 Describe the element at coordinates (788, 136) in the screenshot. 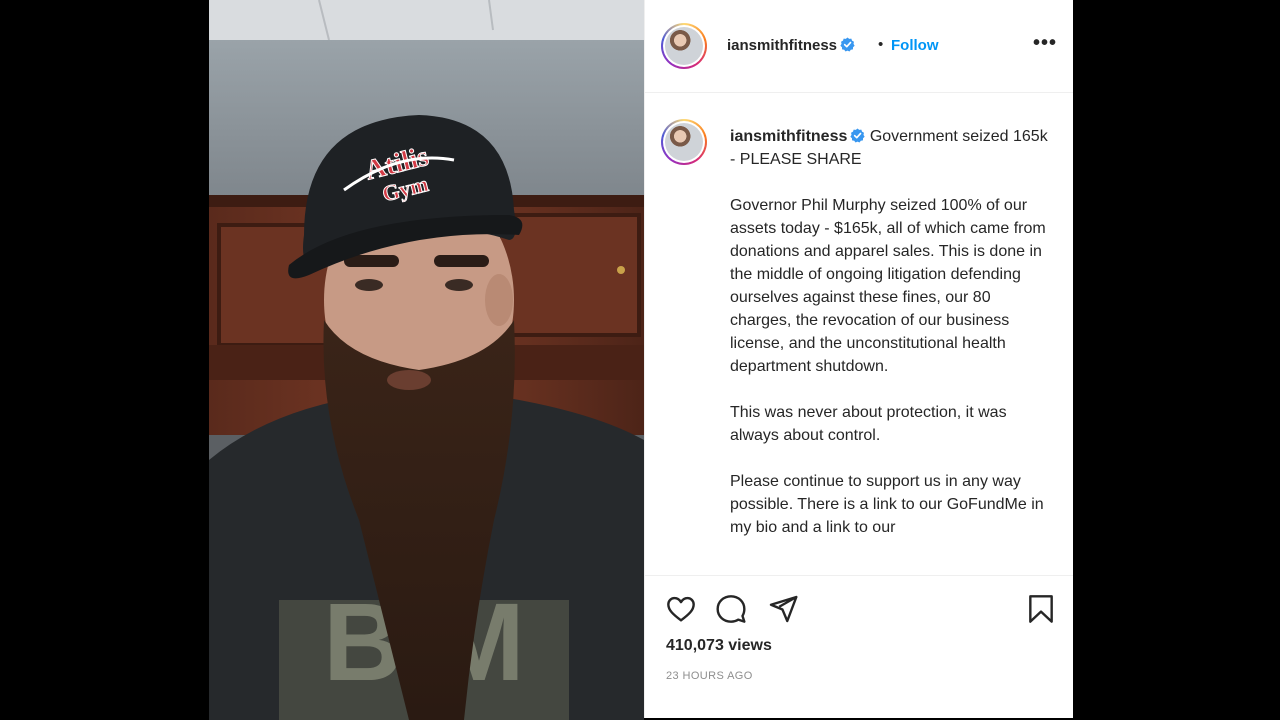

I see `caption-username: iansmithfitness` at that location.